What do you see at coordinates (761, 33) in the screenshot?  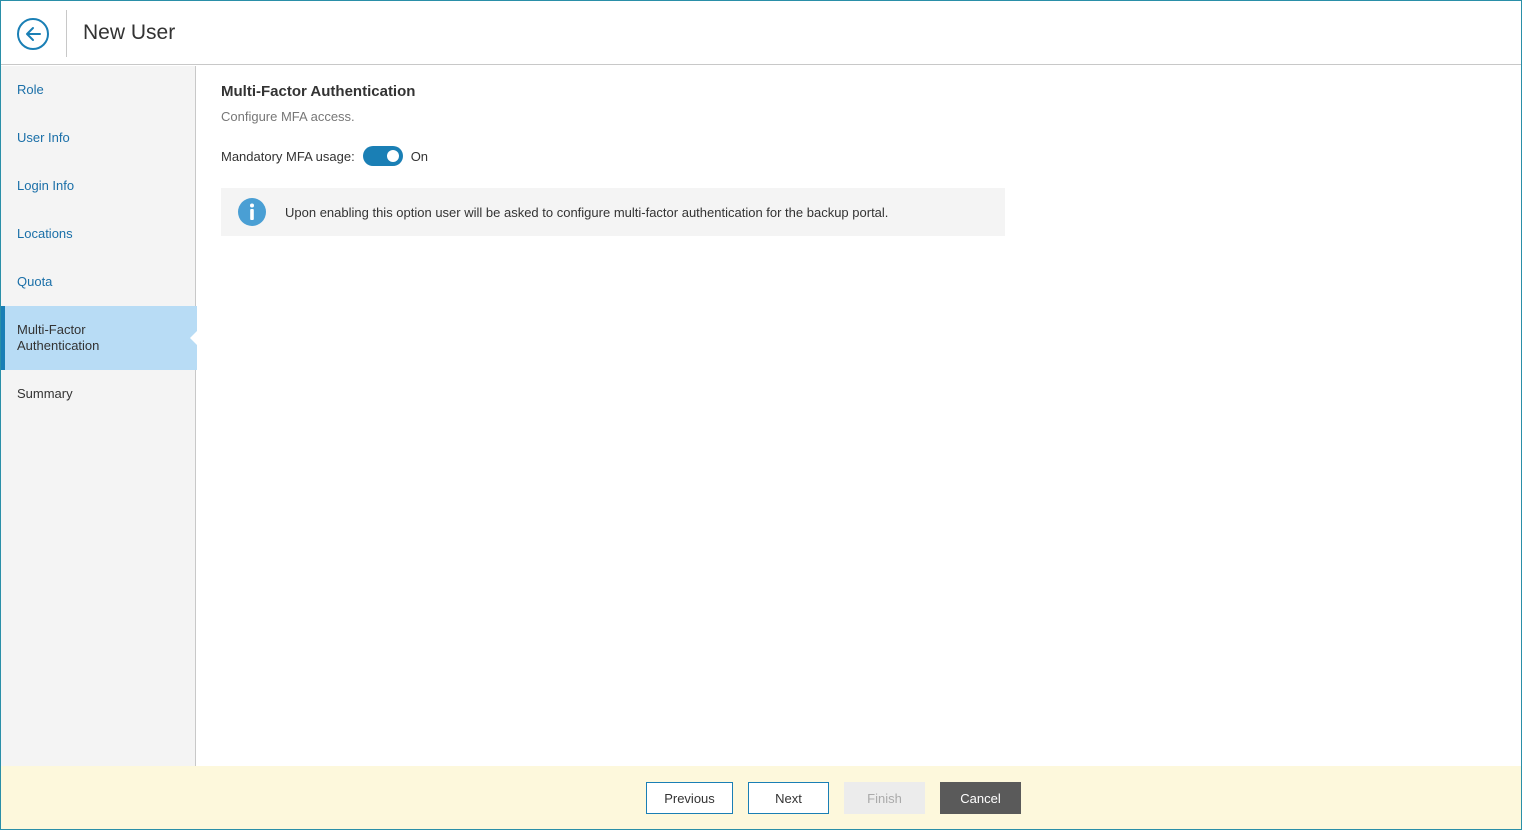 I see `wizard-header: New User` at bounding box center [761, 33].